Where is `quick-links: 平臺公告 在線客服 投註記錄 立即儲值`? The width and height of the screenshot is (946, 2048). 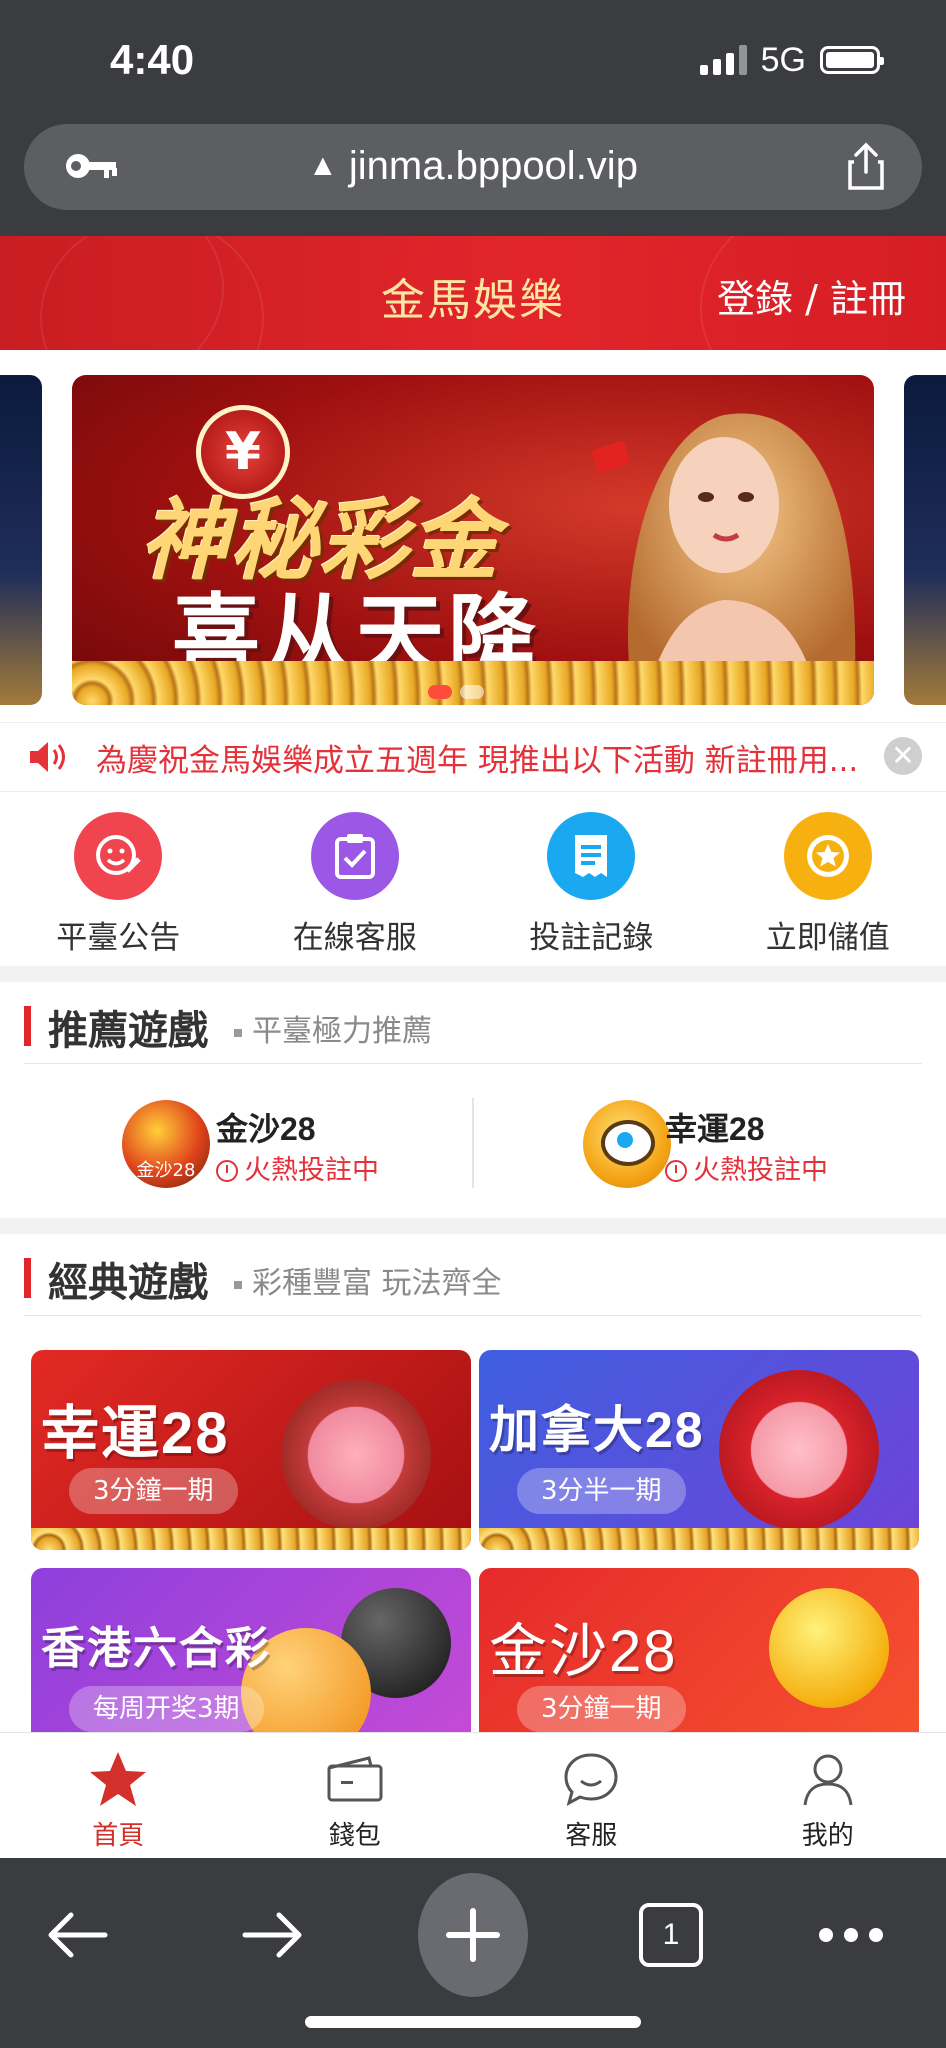 quick-links: 平臺公告 在線客服 投註記錄 立即儲值 is located at coordinates (473, 879).